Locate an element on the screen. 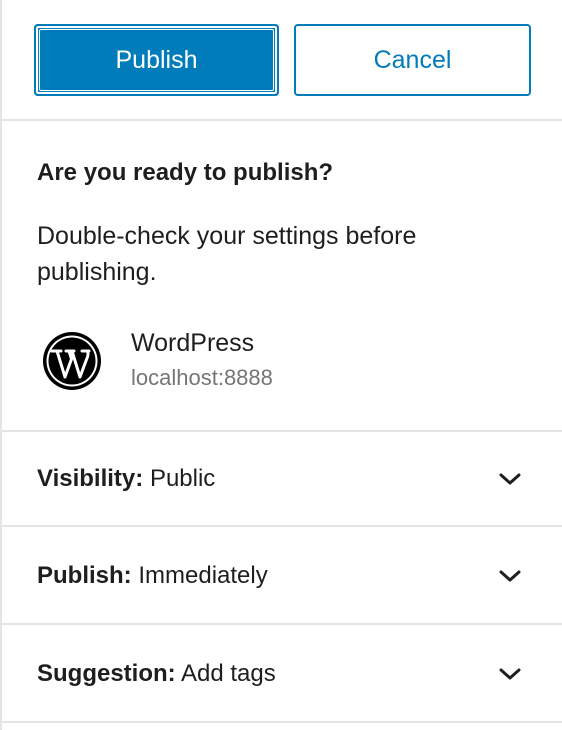  site-card: WordPress localhost:8888 is located at coordinates (157, 361).